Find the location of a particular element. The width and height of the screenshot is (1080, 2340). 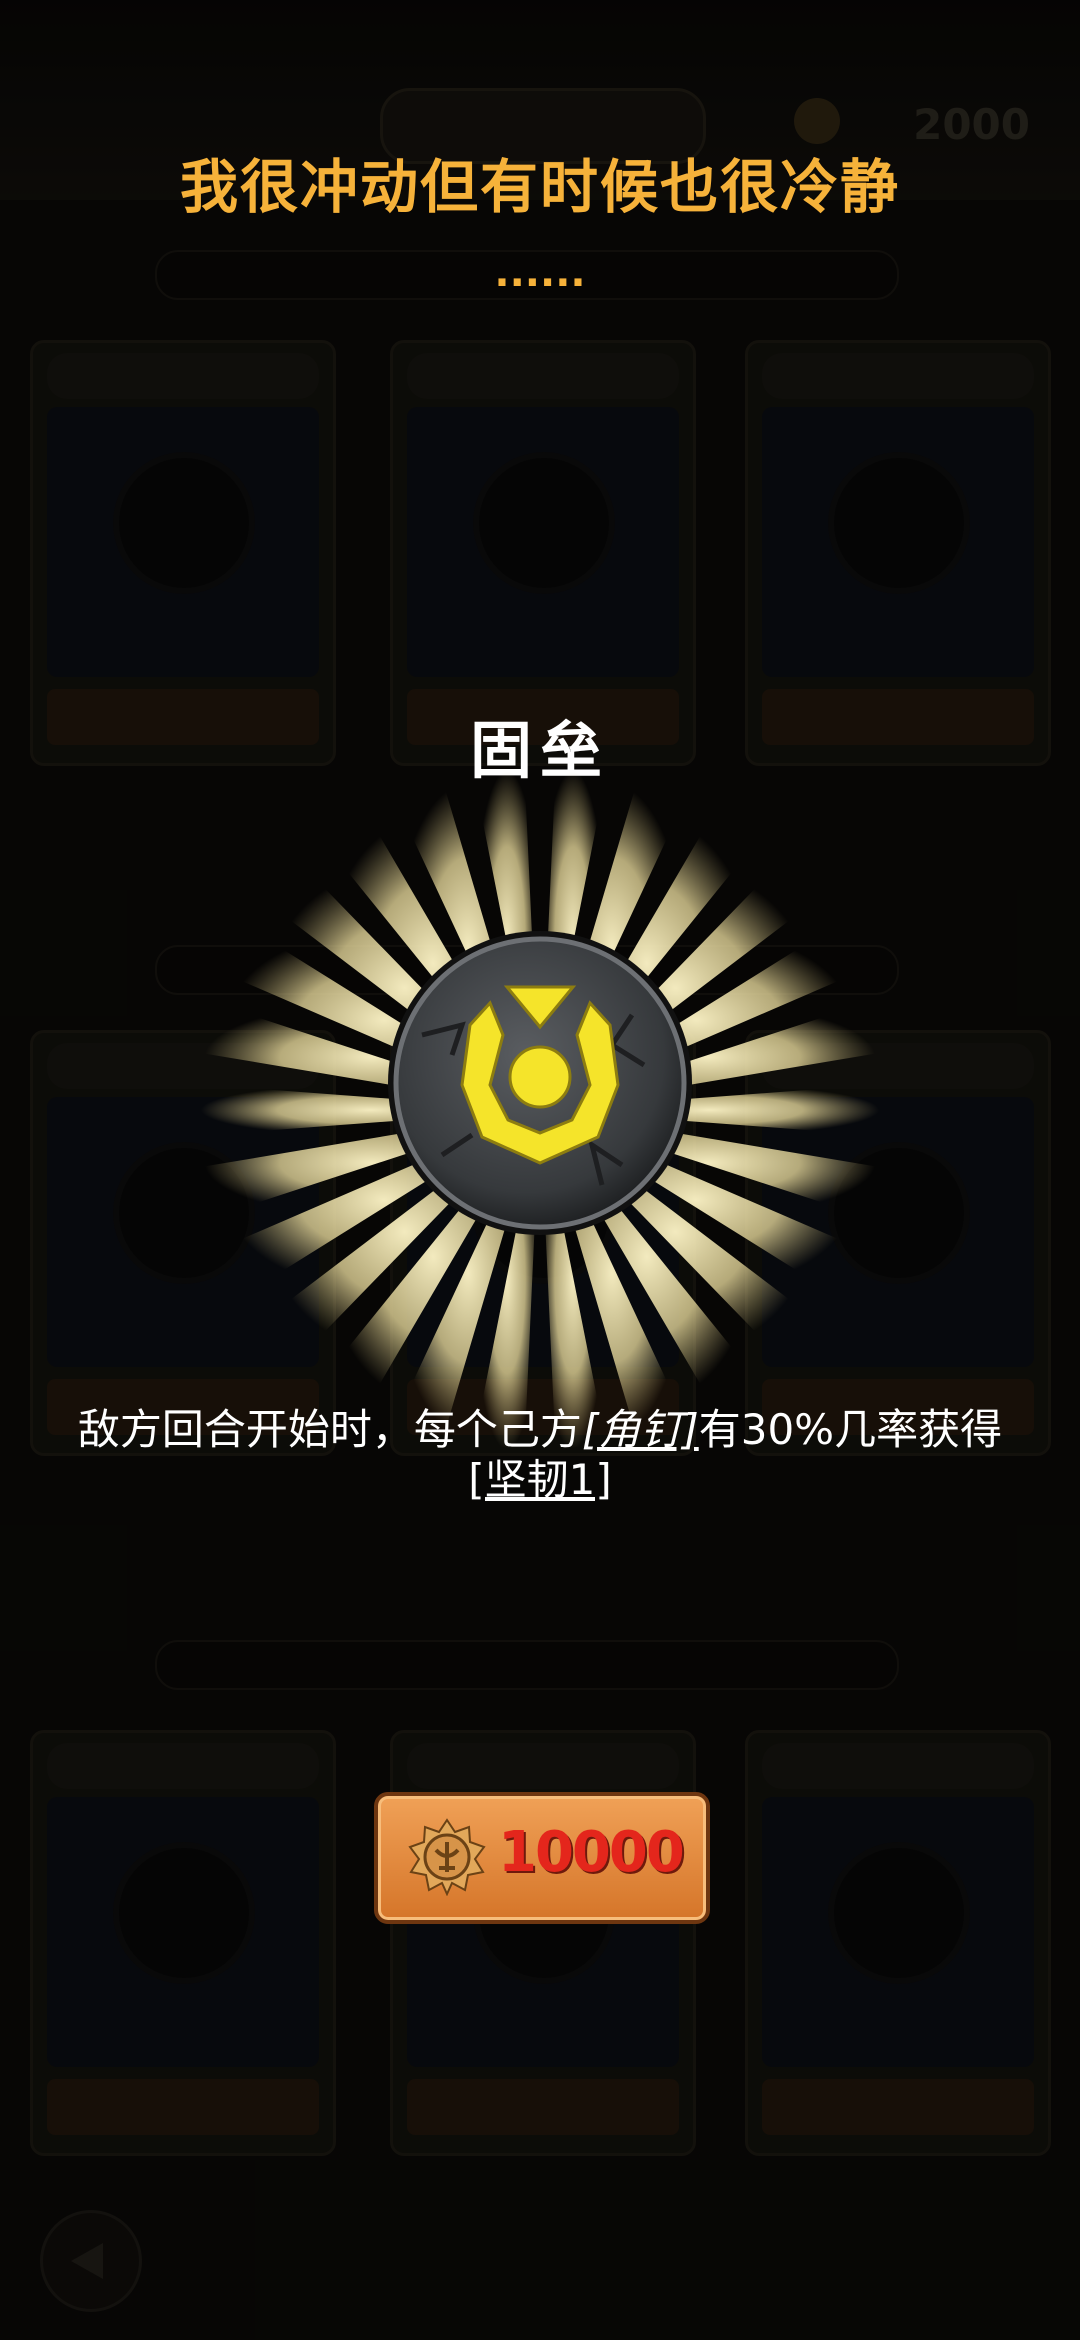

keyword-link: [坚韧1] is located at coordinates (540, 1479).